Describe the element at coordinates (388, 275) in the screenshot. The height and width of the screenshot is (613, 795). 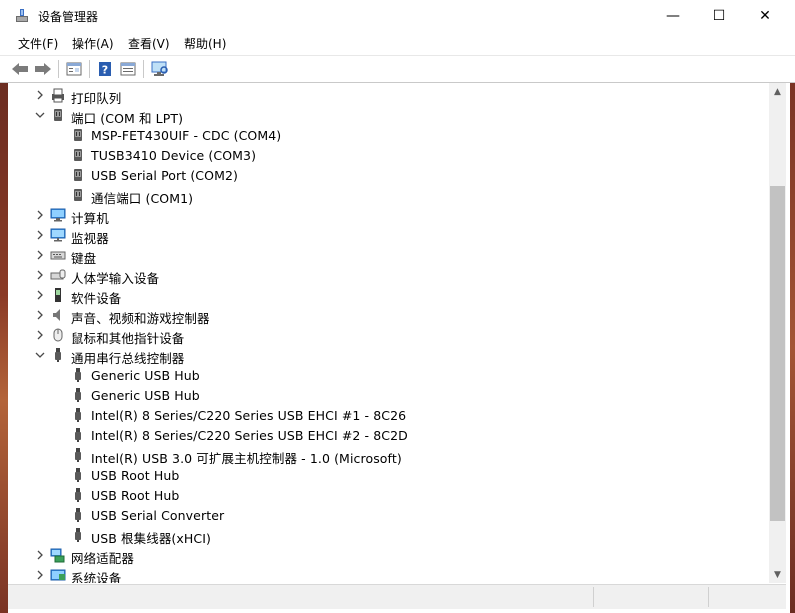
I see `tree-category: 人体学输入设备` at that location.